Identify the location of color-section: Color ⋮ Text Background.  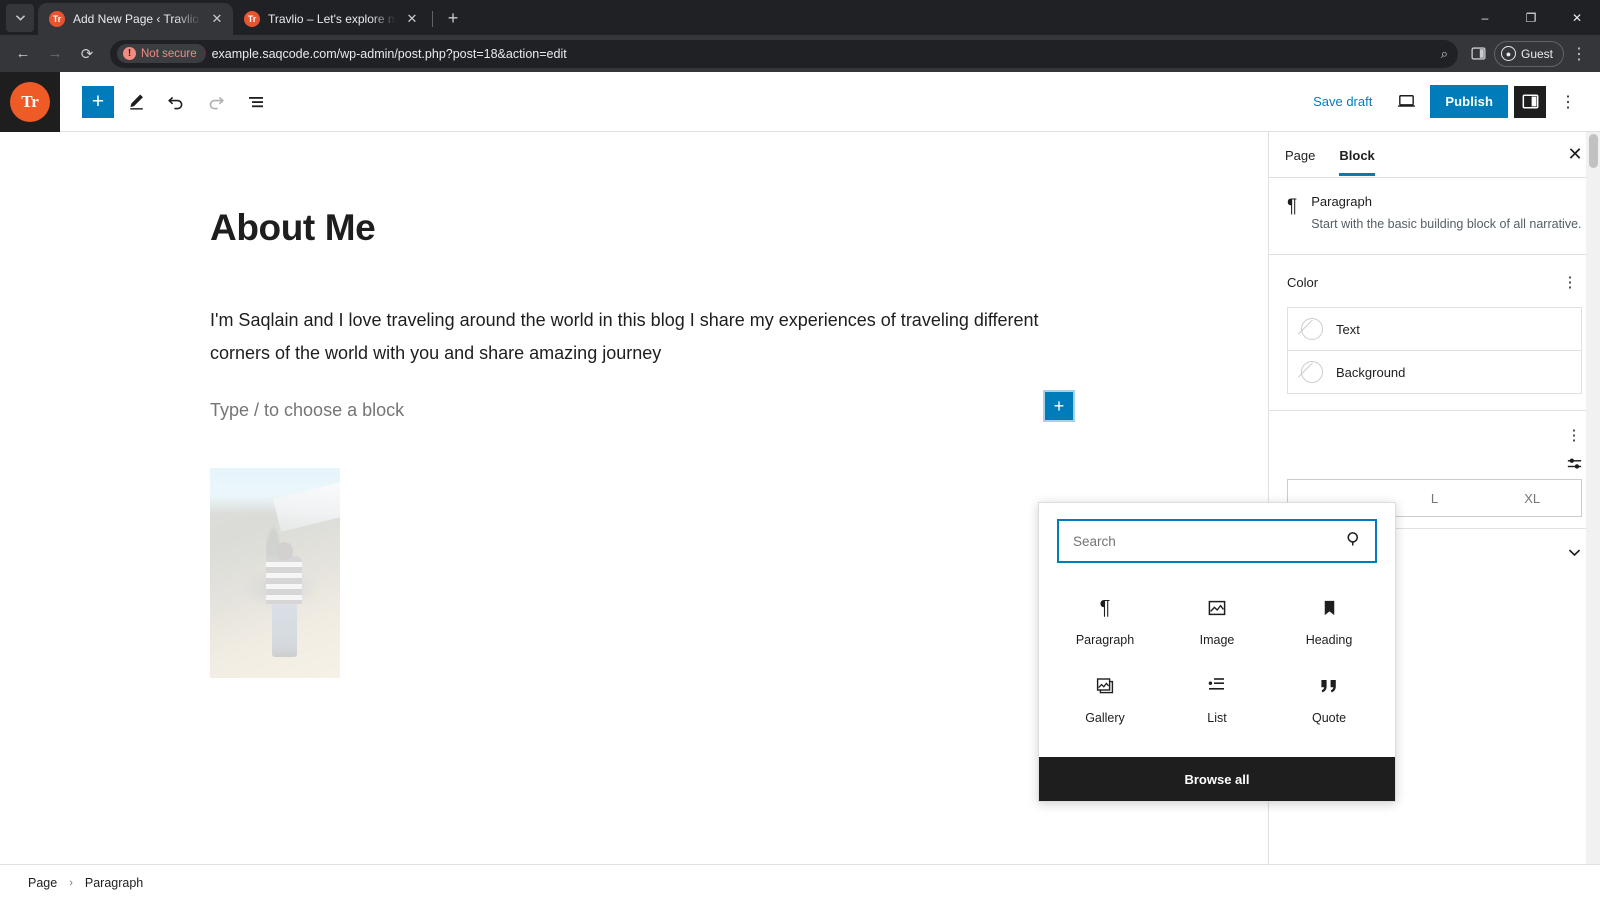
(1434, 333).